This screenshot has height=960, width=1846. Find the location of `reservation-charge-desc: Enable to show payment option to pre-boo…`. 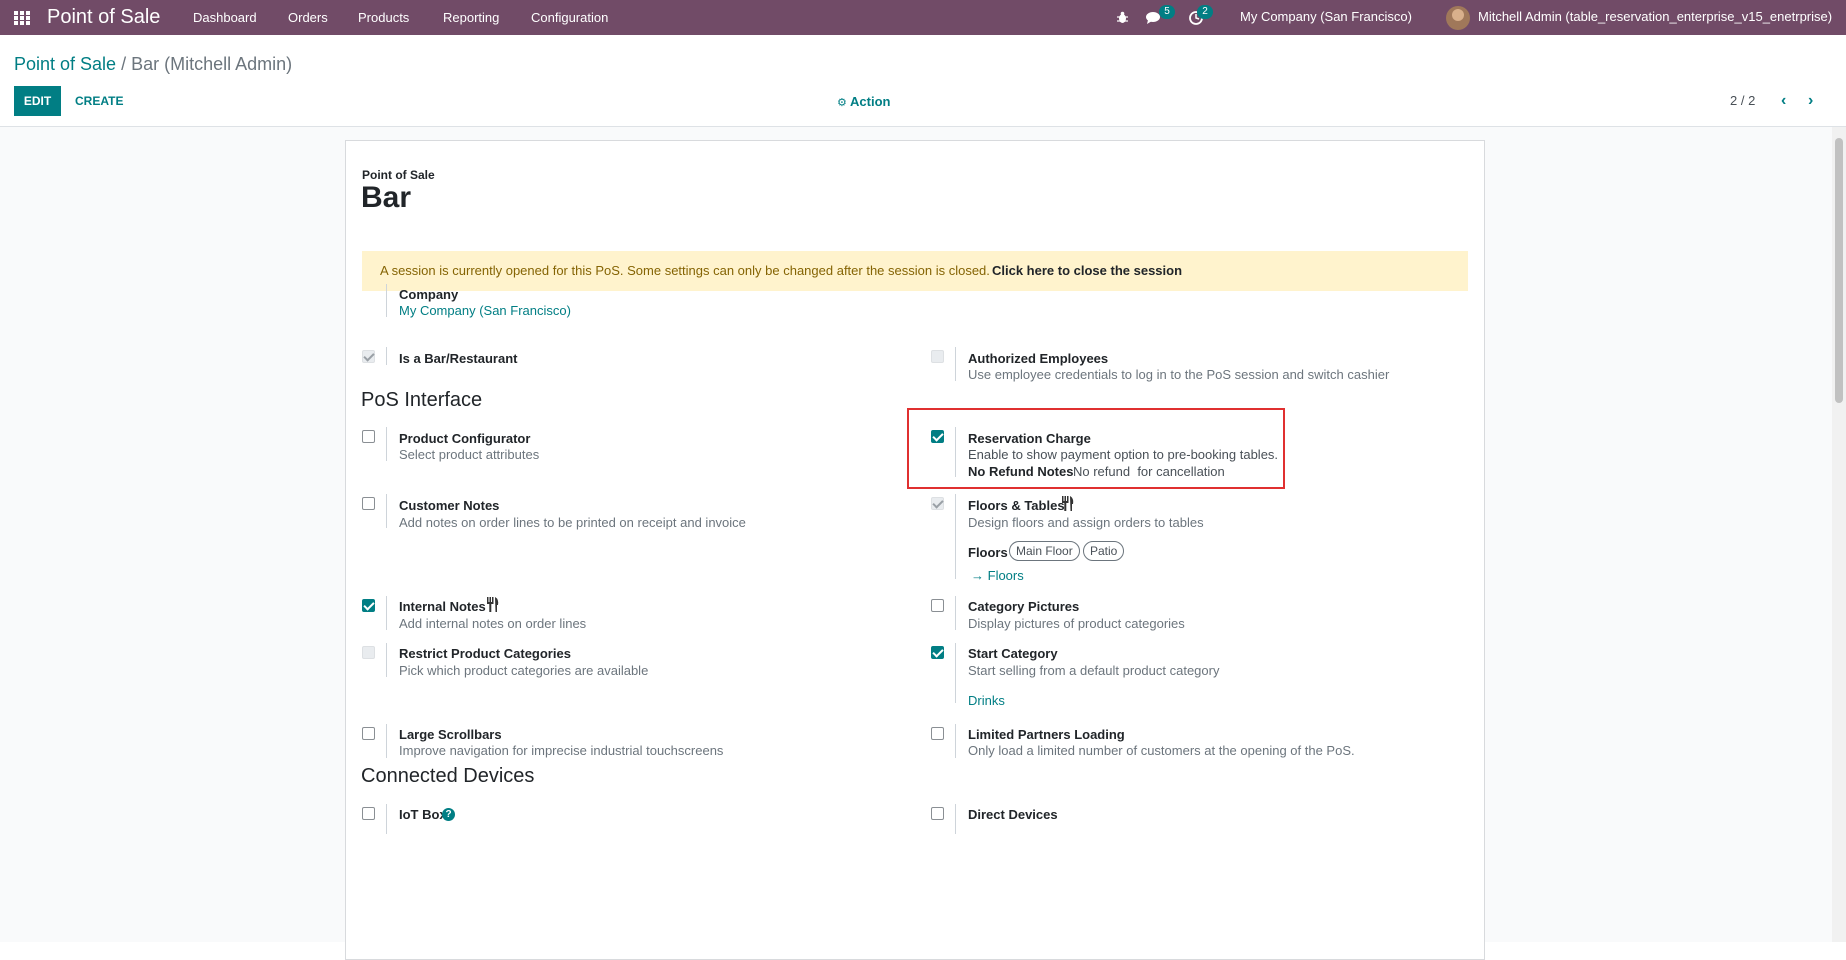

reservation-charge-desc: Enable to show payment option to pre-boo… is located at coordinates (1123, 454).